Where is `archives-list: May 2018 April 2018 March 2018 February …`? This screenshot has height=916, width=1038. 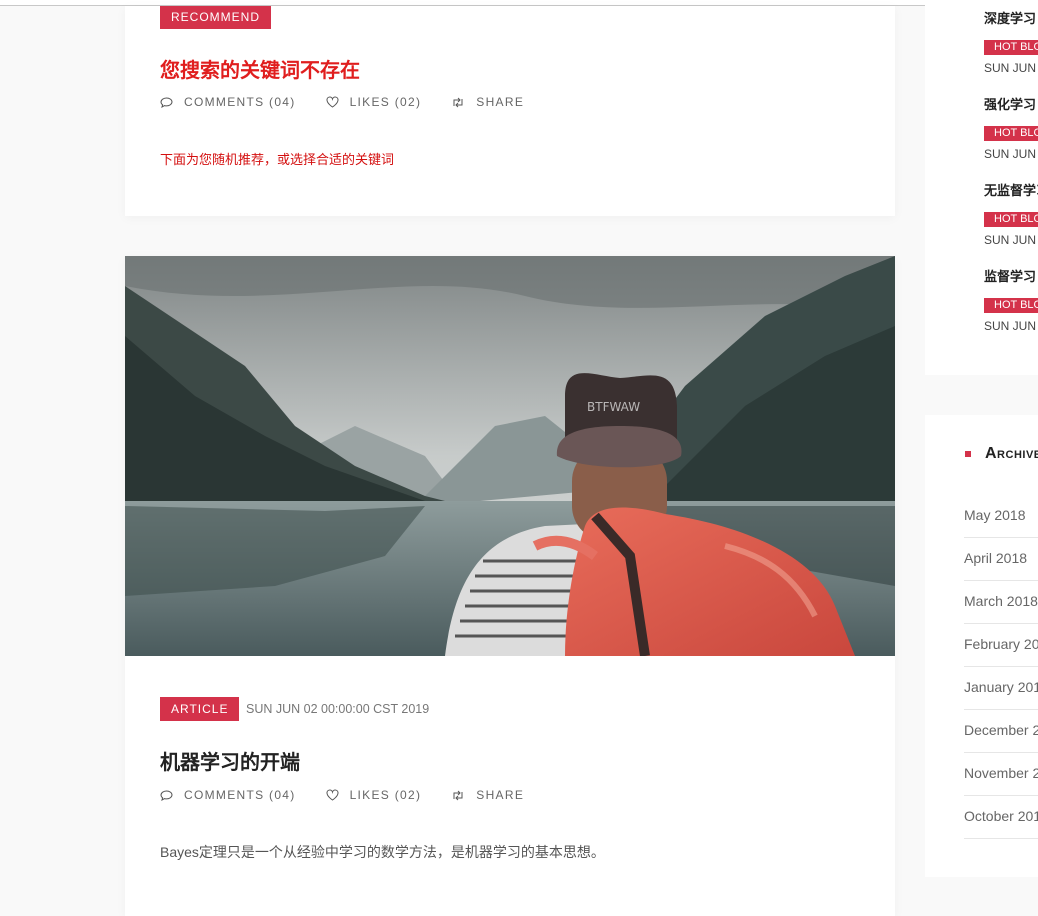 archives-list: May 2018 April 2018 March 2018 February … is located at coordinates (1001, 667).